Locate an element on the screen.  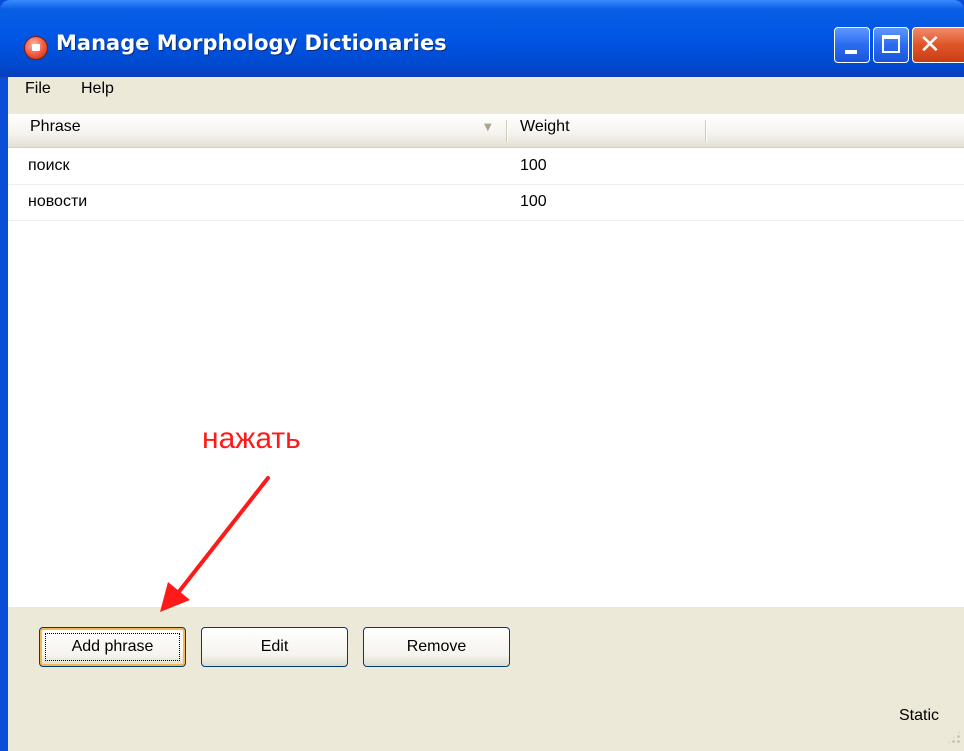
minimize-button is located at coordinates (852, 45).